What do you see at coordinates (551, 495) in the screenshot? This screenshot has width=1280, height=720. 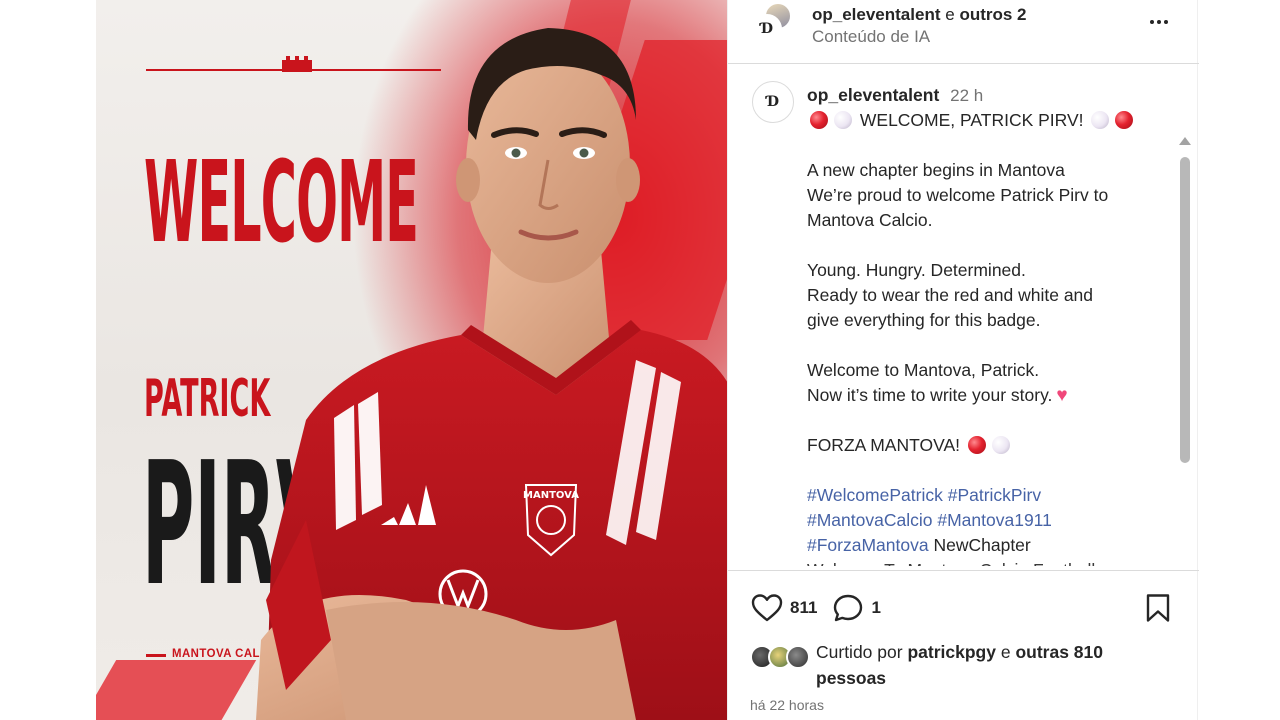 I see `shirt-badge-text: MANTOVA` at bounding box center [551, 495].